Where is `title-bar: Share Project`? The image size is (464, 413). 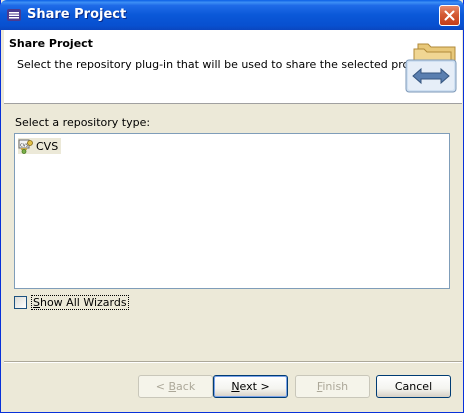
title-bar: Share Project is located at coordinates (232, 15).